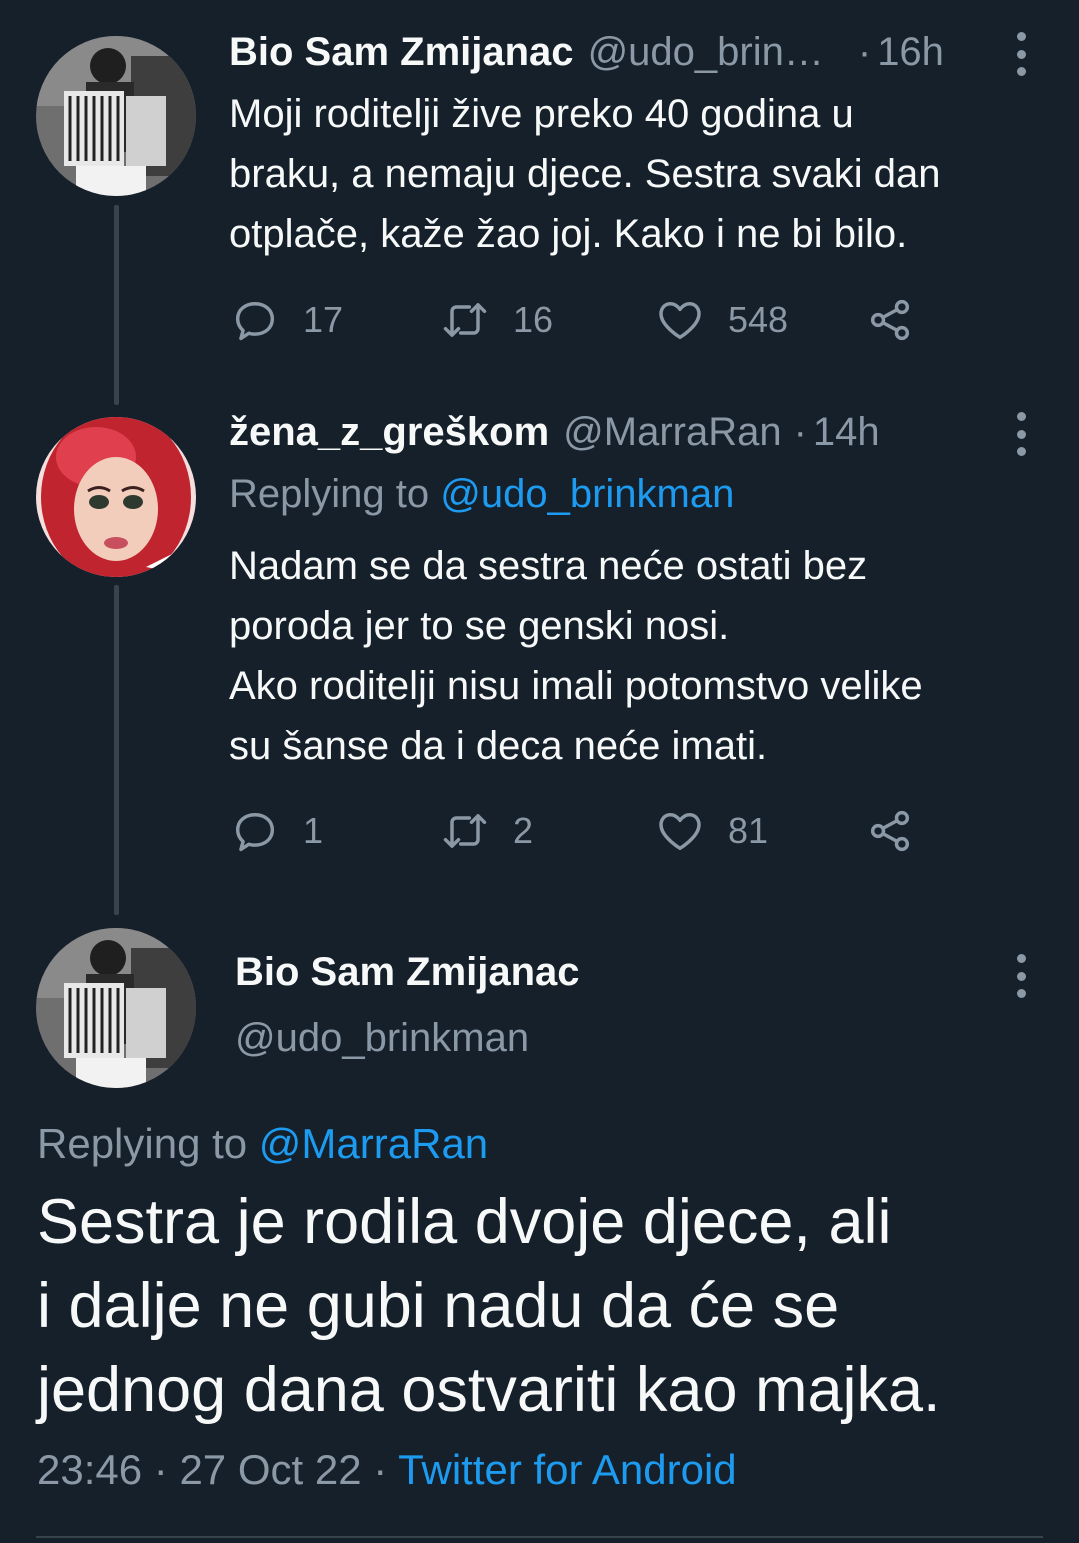 This screenshot has height=1543, width=1079. I want to click on like-count: 548, so click(758, 319).